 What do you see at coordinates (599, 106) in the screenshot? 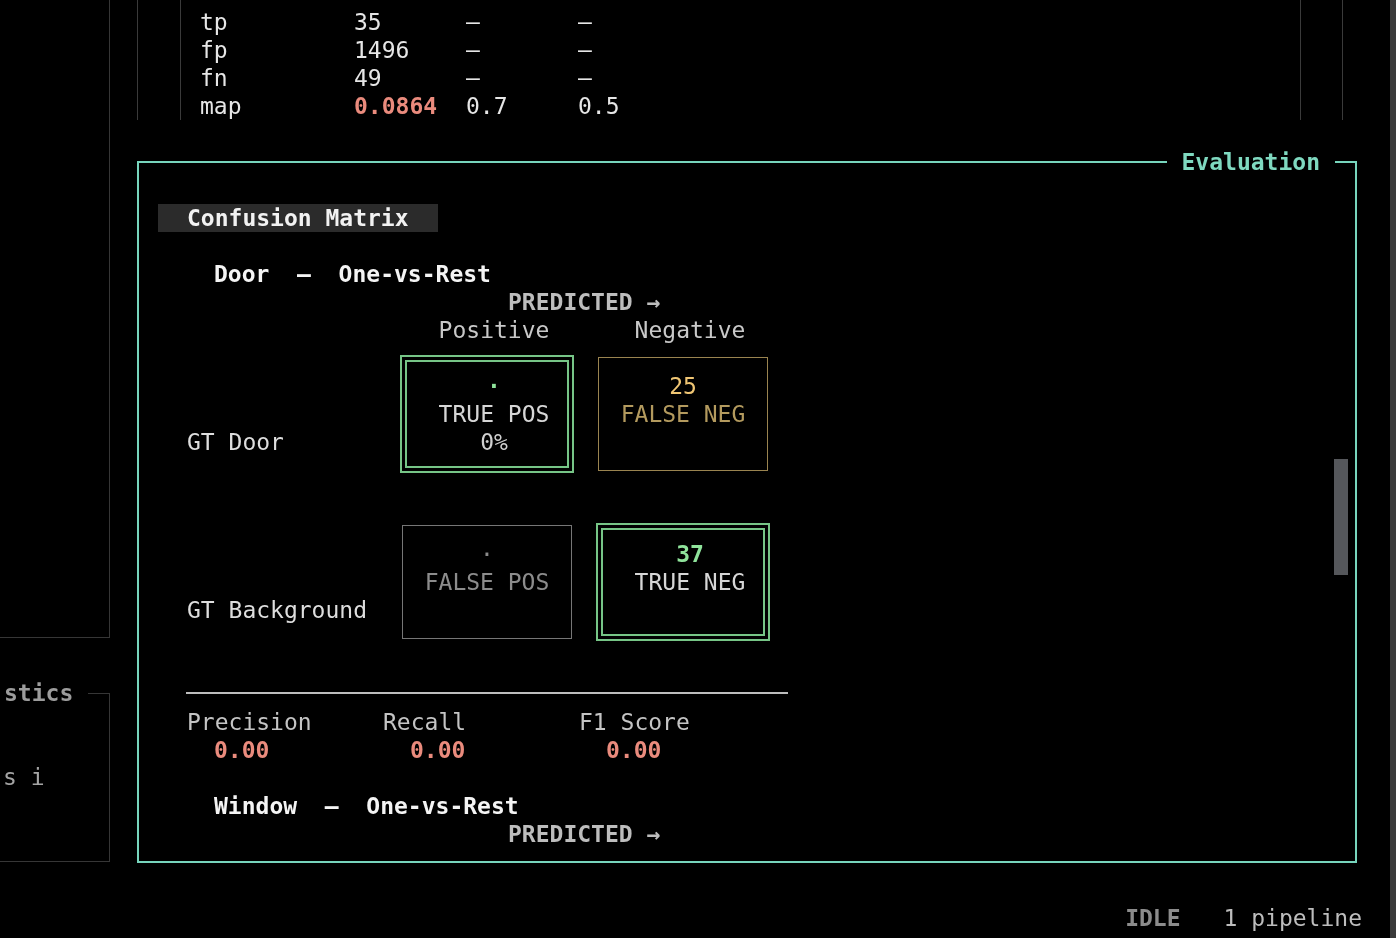
I see `table-cell: 0.5` at bounding box center [599, 106].